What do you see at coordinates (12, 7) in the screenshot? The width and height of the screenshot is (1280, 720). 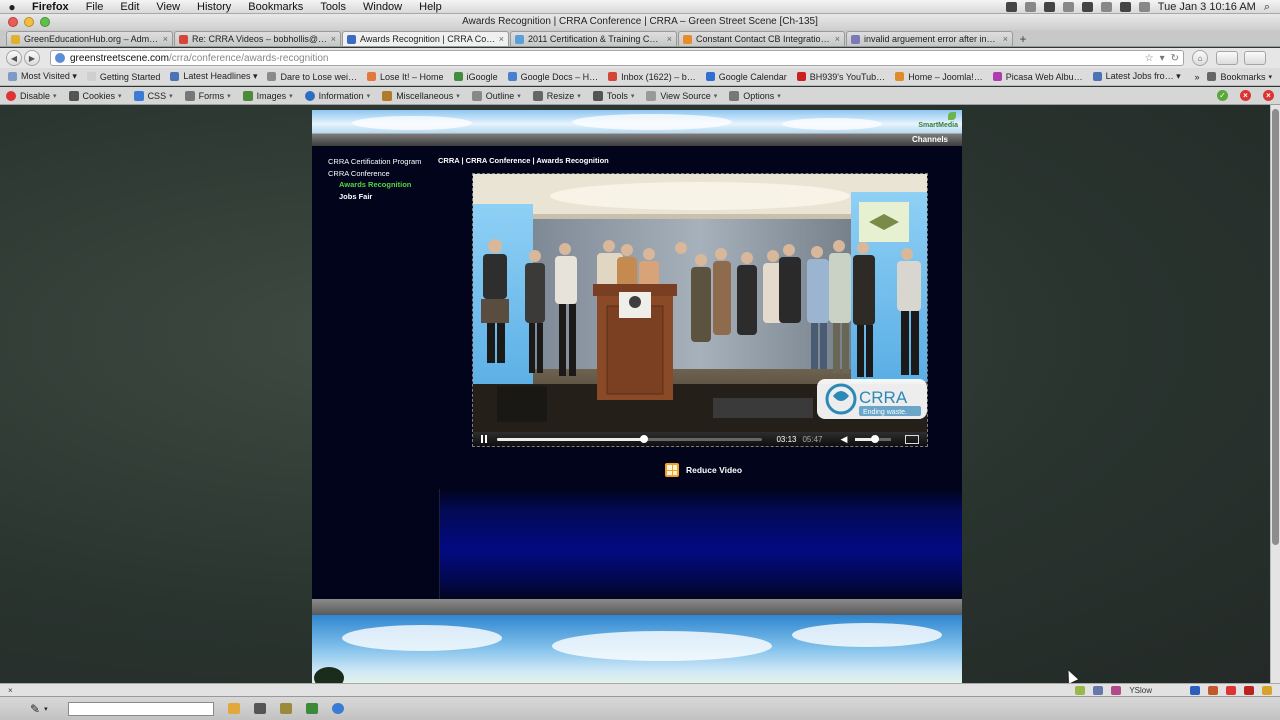 I see `apple-menu-icon: ●` at bounding box center [12, 7].